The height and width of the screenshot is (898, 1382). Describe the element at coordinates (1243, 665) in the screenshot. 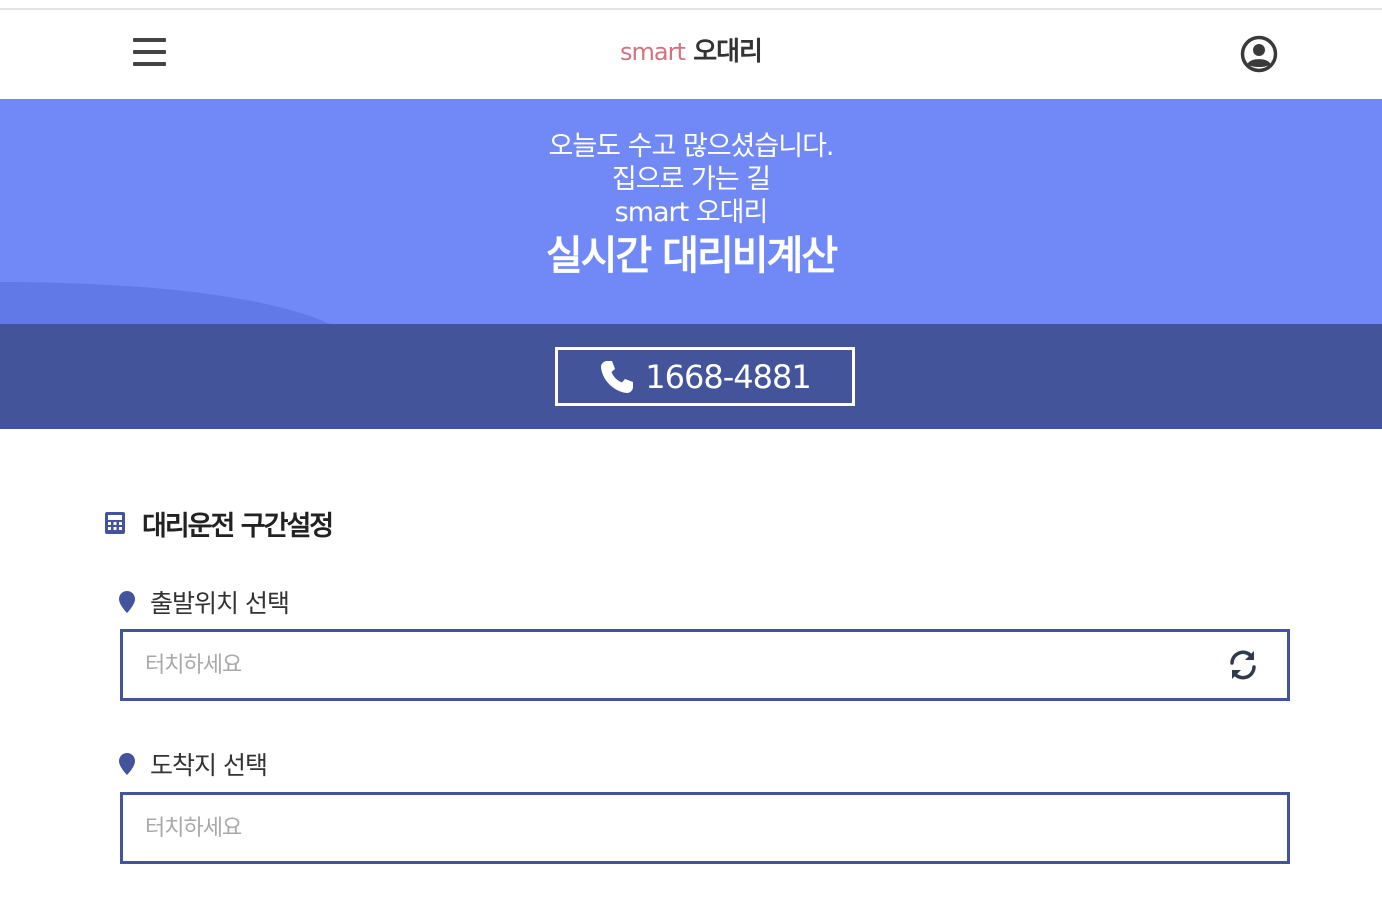

I see `refresh-icon` at that location.